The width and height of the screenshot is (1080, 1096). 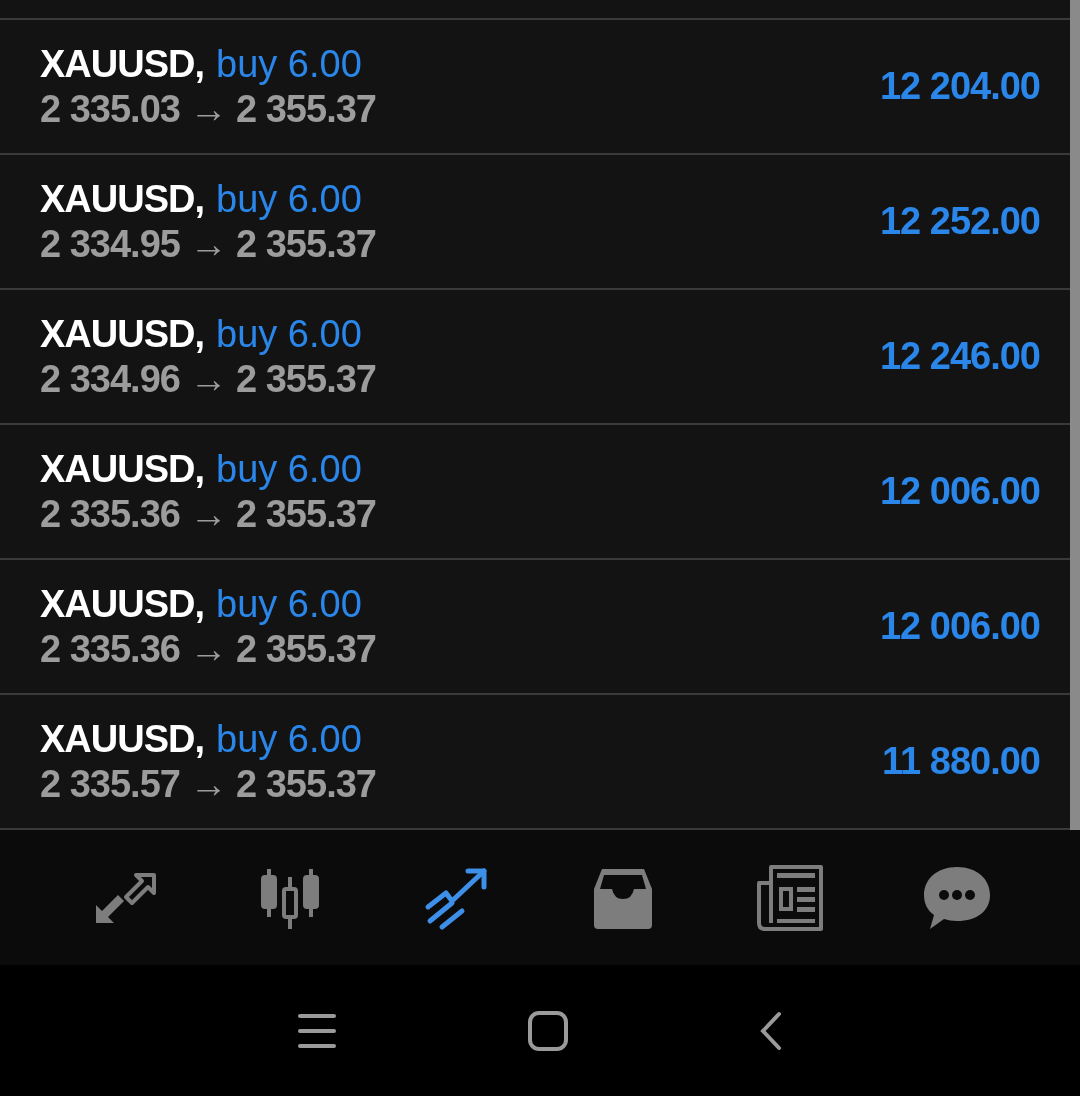 I want to click on price-range: 2 334.95 → 2 355.37, so click(x=208, y=244).